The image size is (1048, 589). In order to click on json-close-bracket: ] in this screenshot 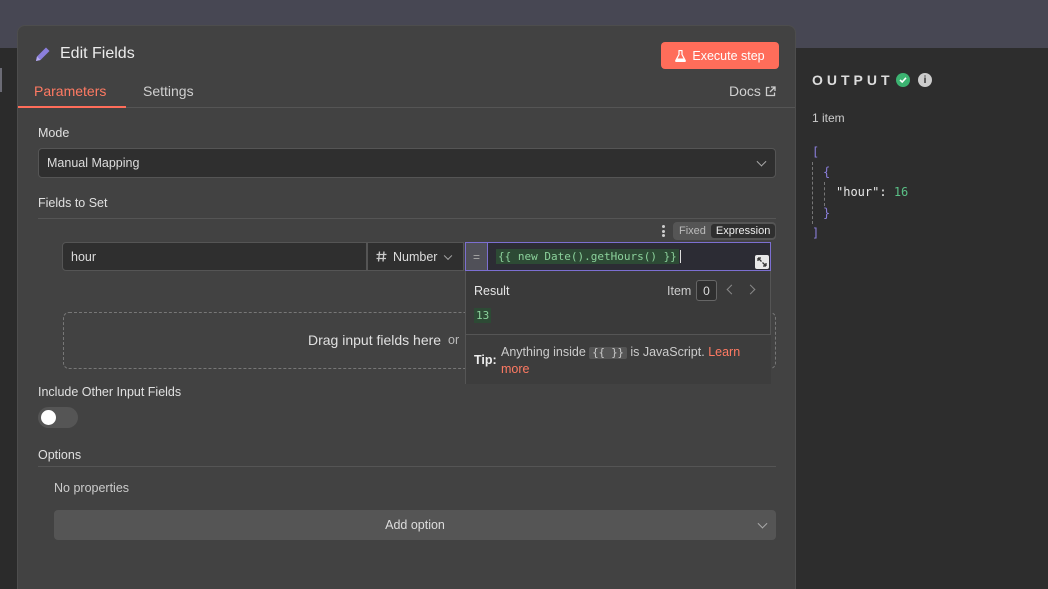, I will do `click(816, 233)`.